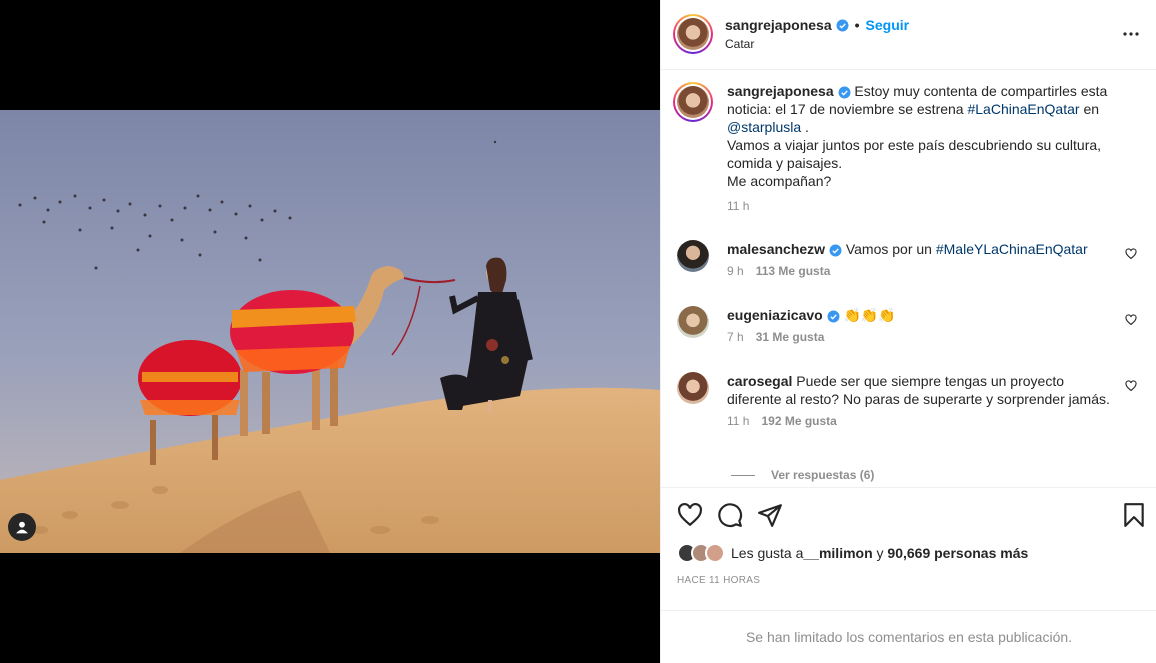 The height and width of the screenshot is (663, 1156). What do you see at coordinates (779, 181) in the screenshot?
I see `caption-line-3: Me acompañan?` at bounding box center [779, 181].